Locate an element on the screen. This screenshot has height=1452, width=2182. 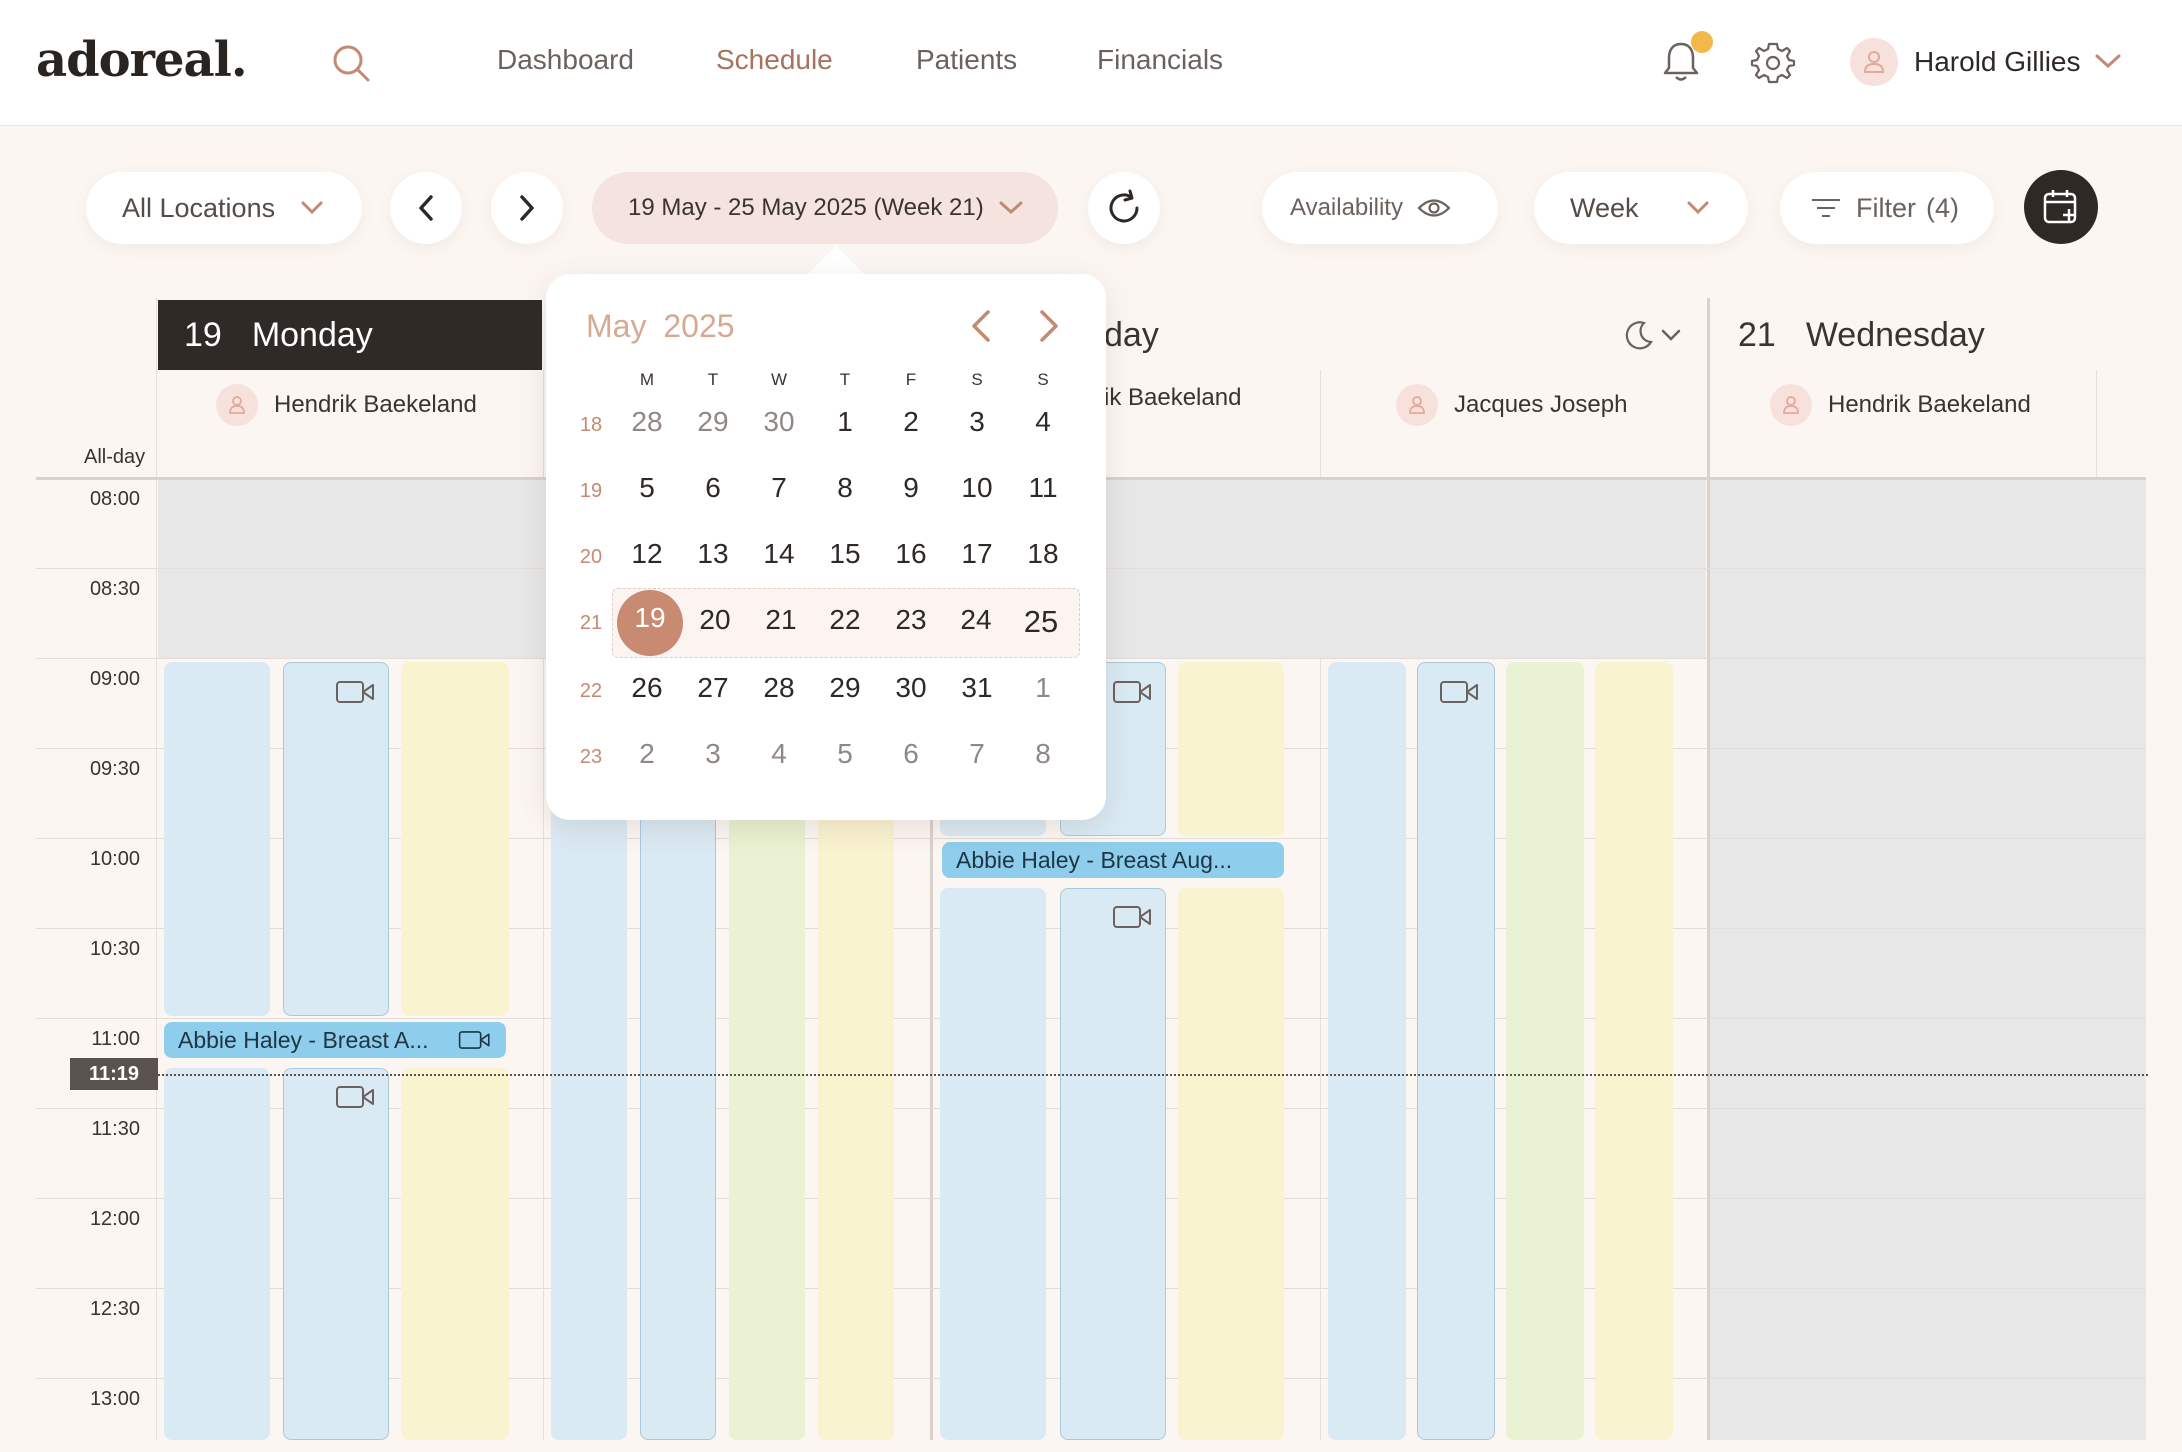
calendar-add-icon is located at coordinates (2060, 207).